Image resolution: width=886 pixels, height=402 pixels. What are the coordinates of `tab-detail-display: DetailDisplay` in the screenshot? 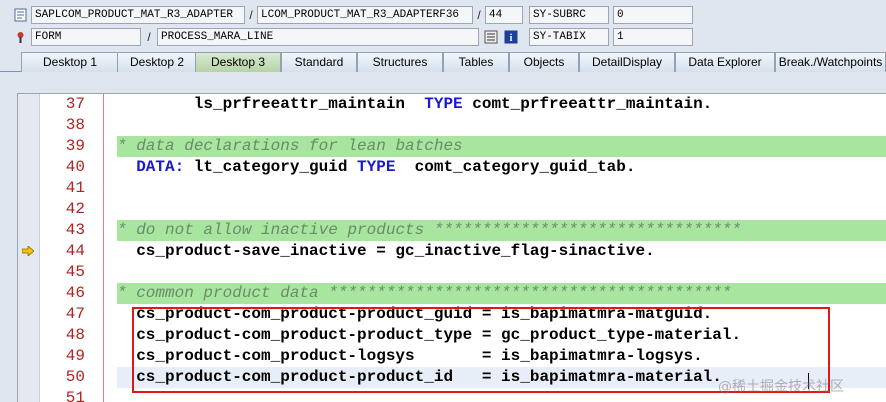 It's located at (627, 62).